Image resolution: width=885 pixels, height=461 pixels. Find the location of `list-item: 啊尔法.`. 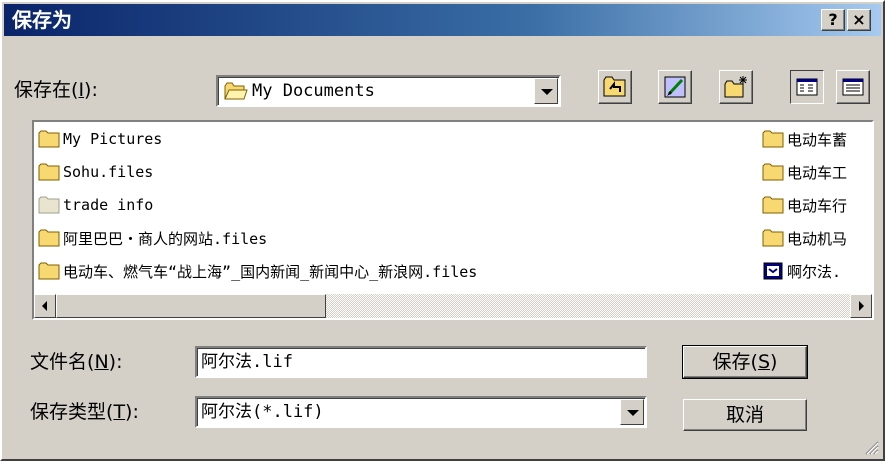

list-item: 啊尔法. is located at coordinates (801, 271).